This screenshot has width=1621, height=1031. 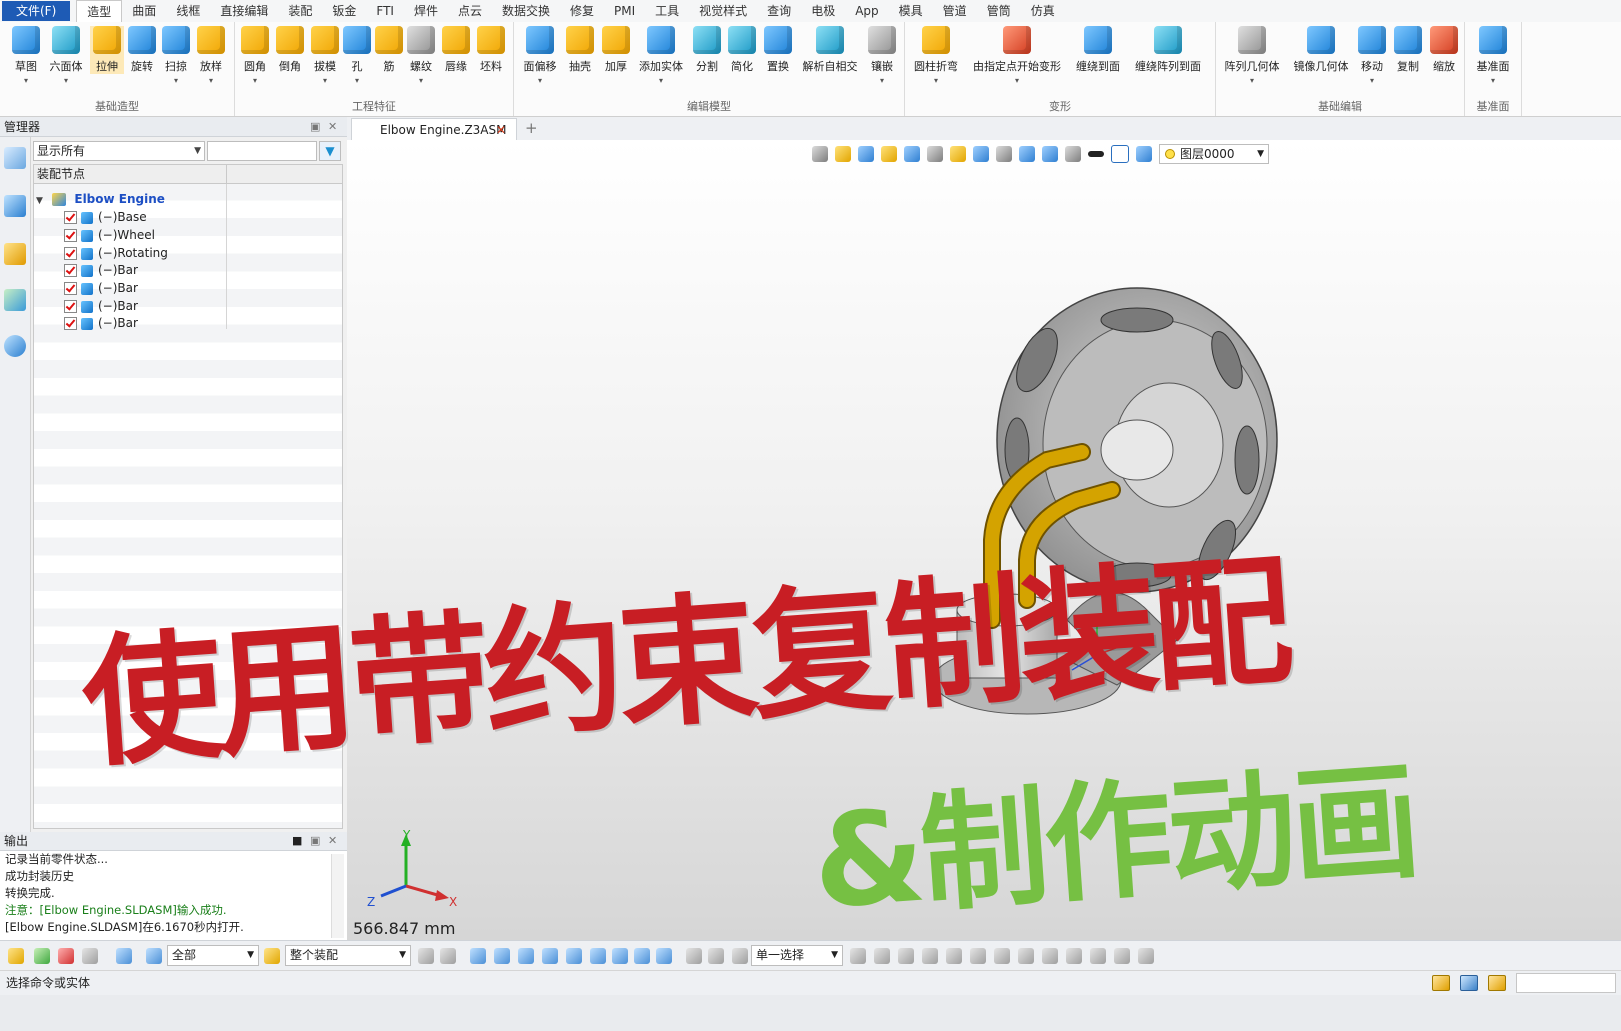 What do you see at coordinates (119, 151) in the screenshot?
I see `display-filter-select: 显示所有 ▼` at bounding box center [119, 151].